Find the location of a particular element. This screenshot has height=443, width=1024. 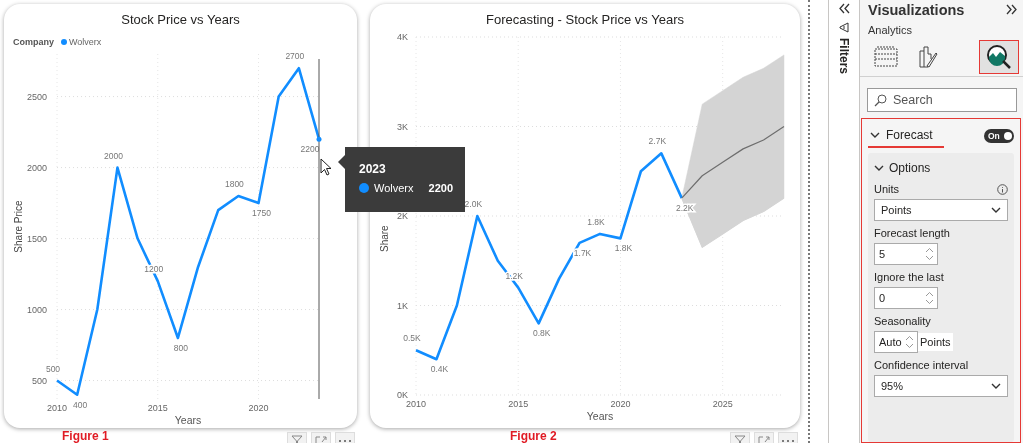

axis-tick-label: 2025 is located at coordinates (722, 404).